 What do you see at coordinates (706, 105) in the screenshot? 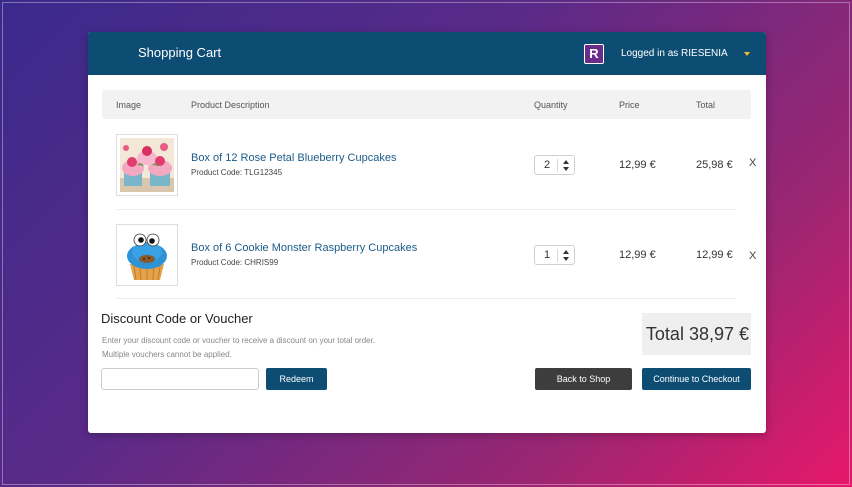
I see `column-header-total: Total` at bounding box center [706, 105].